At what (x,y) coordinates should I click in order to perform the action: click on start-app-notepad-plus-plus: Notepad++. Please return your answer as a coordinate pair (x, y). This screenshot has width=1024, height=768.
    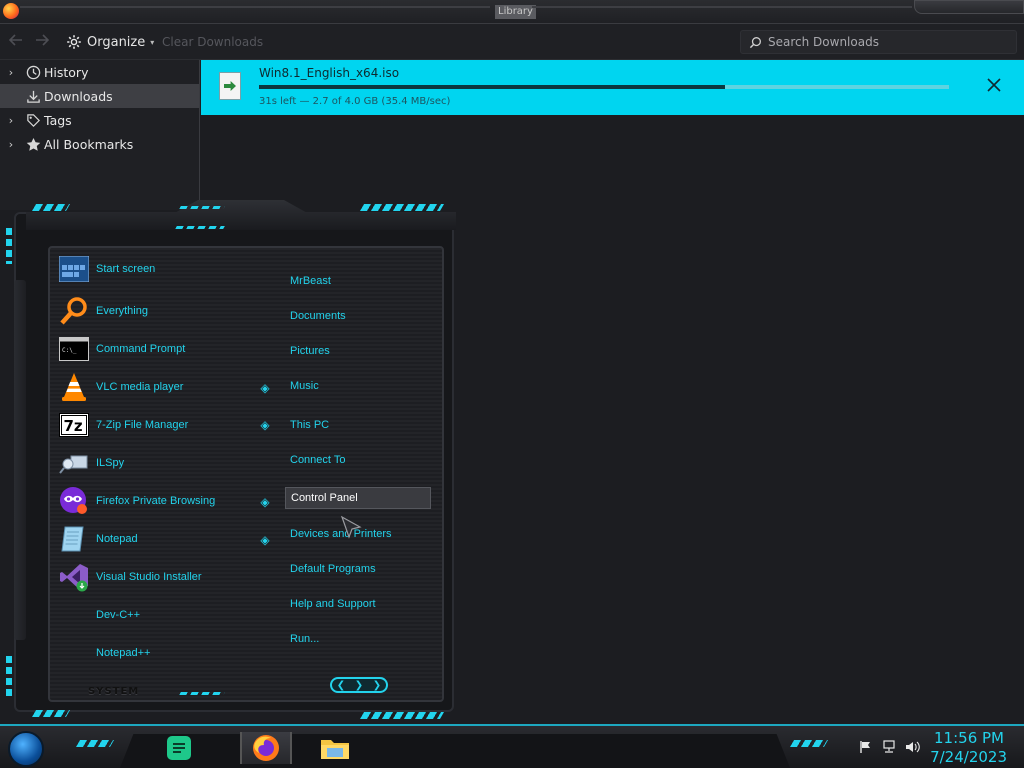
    Looking at the image, I should click on (104, 653).